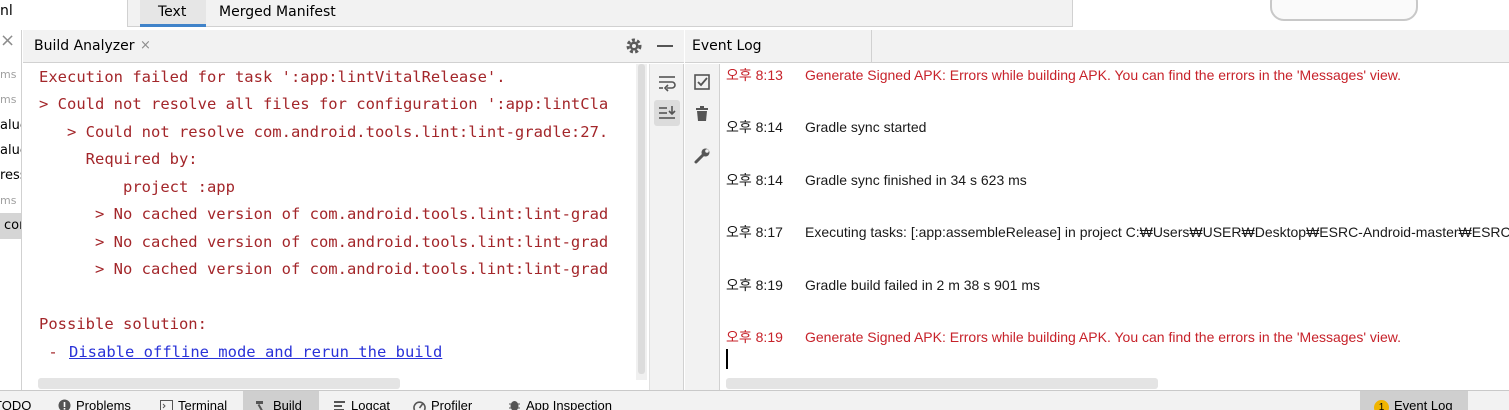 The image size is (1509, 410). I want to click on tab-merged-manifest-label: Merged Manifest, so click(277, 12).